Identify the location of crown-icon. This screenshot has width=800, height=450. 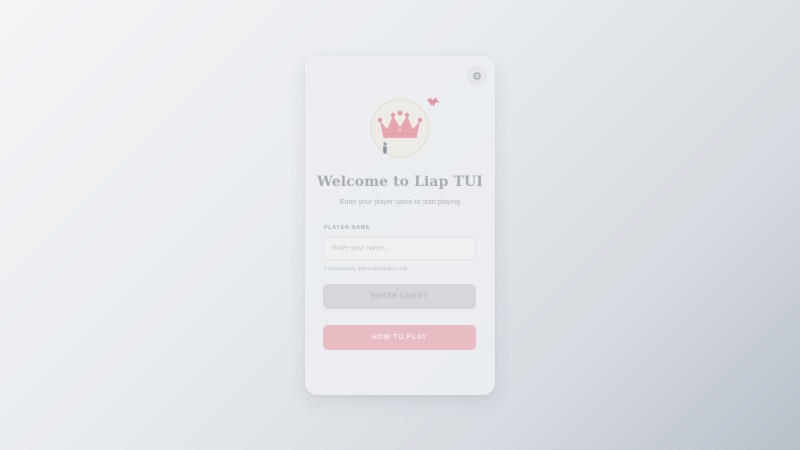
(400, 124).